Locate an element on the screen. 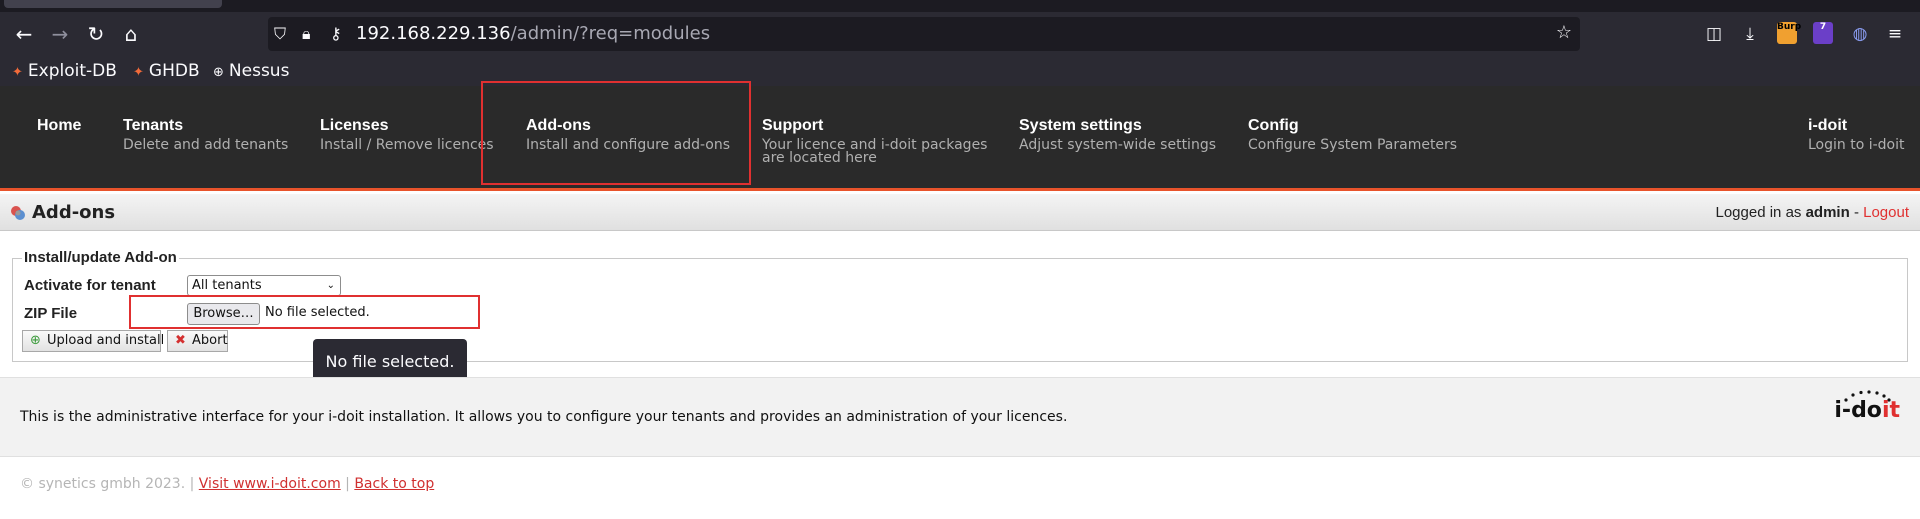 The height and width of the screenshot is (519, 1920). nav-licenses-sub: Install / Remove licences is located at coordinates (407, 145).